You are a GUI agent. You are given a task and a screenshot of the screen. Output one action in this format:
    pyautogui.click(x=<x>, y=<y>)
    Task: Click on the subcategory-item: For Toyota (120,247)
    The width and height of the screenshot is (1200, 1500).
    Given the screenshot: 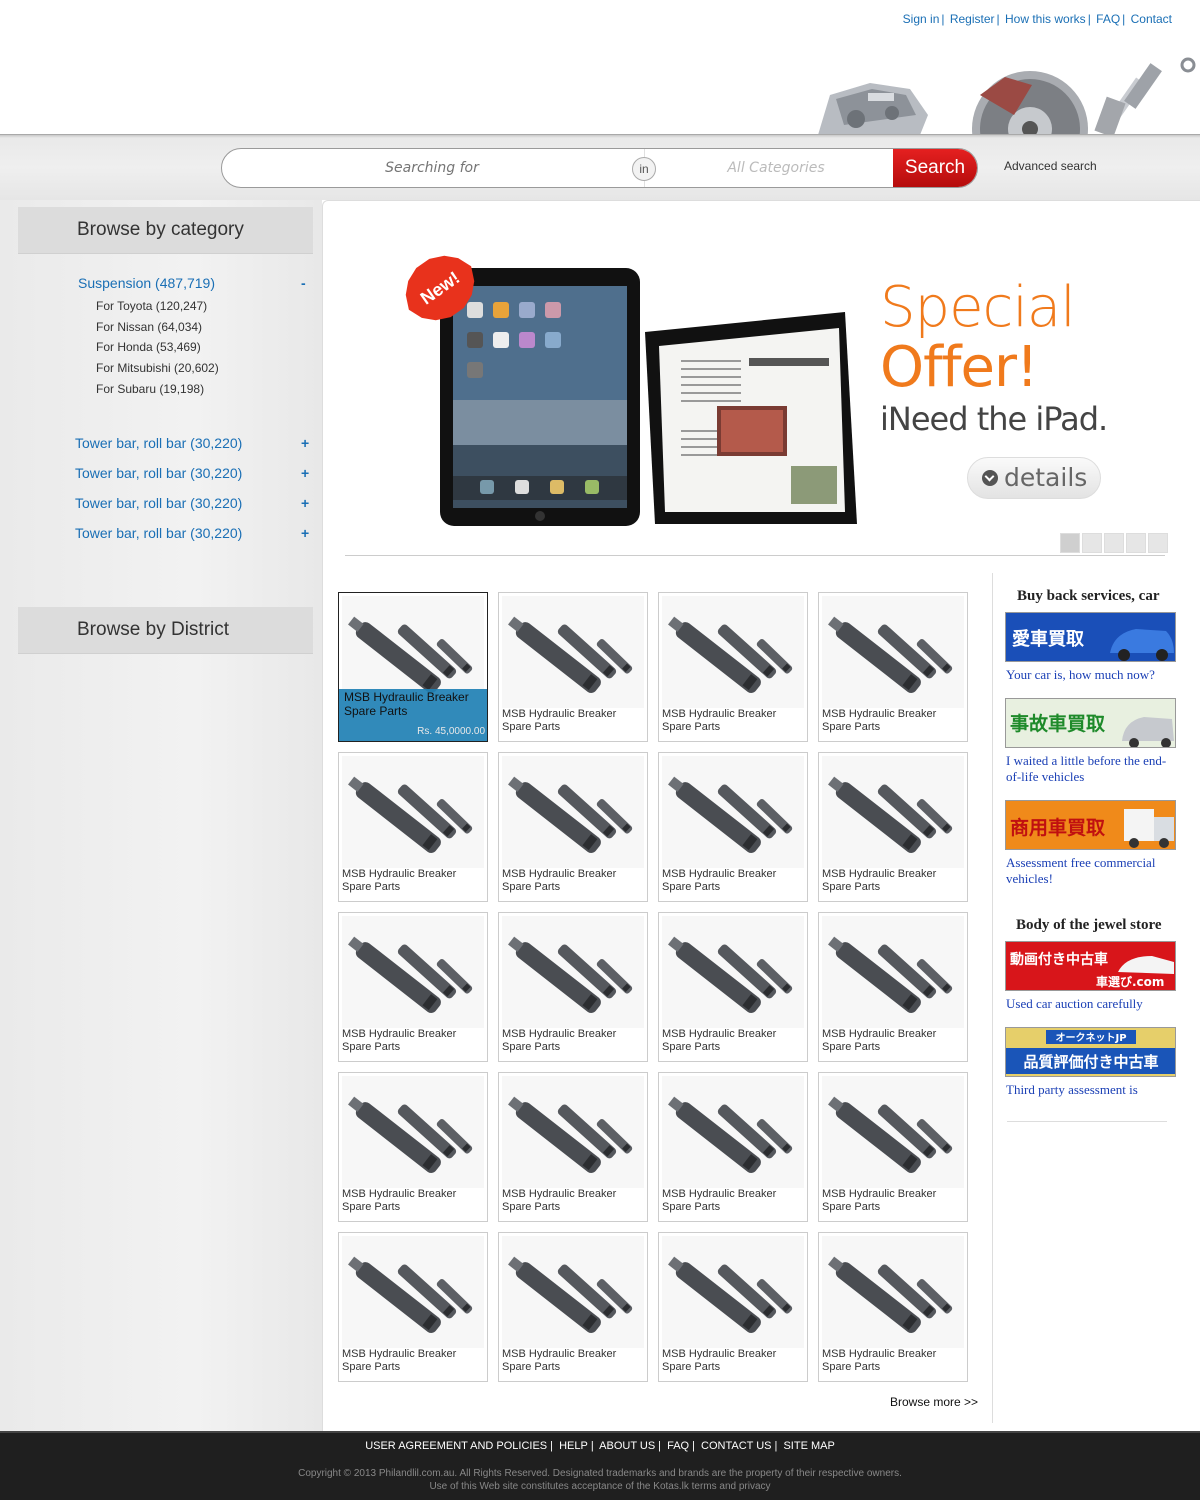 What is the action you would take?
    pyautogui.click(x=157, y=306)
    